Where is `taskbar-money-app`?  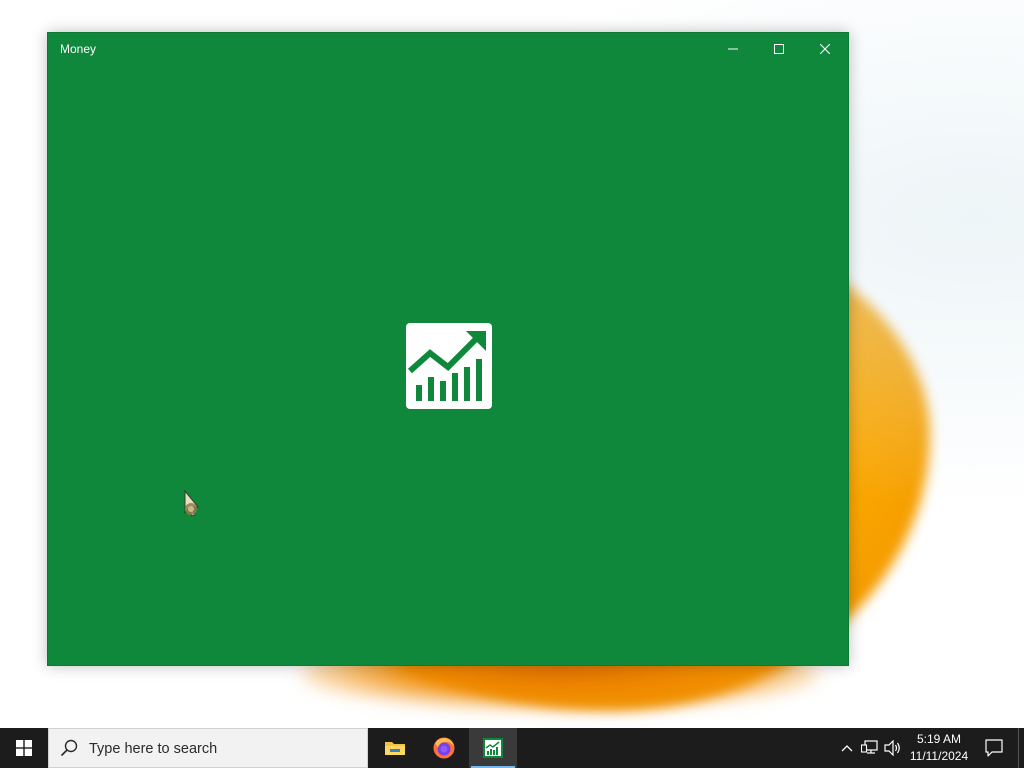
taskbar-money-app is located at coordinates (493, 748).